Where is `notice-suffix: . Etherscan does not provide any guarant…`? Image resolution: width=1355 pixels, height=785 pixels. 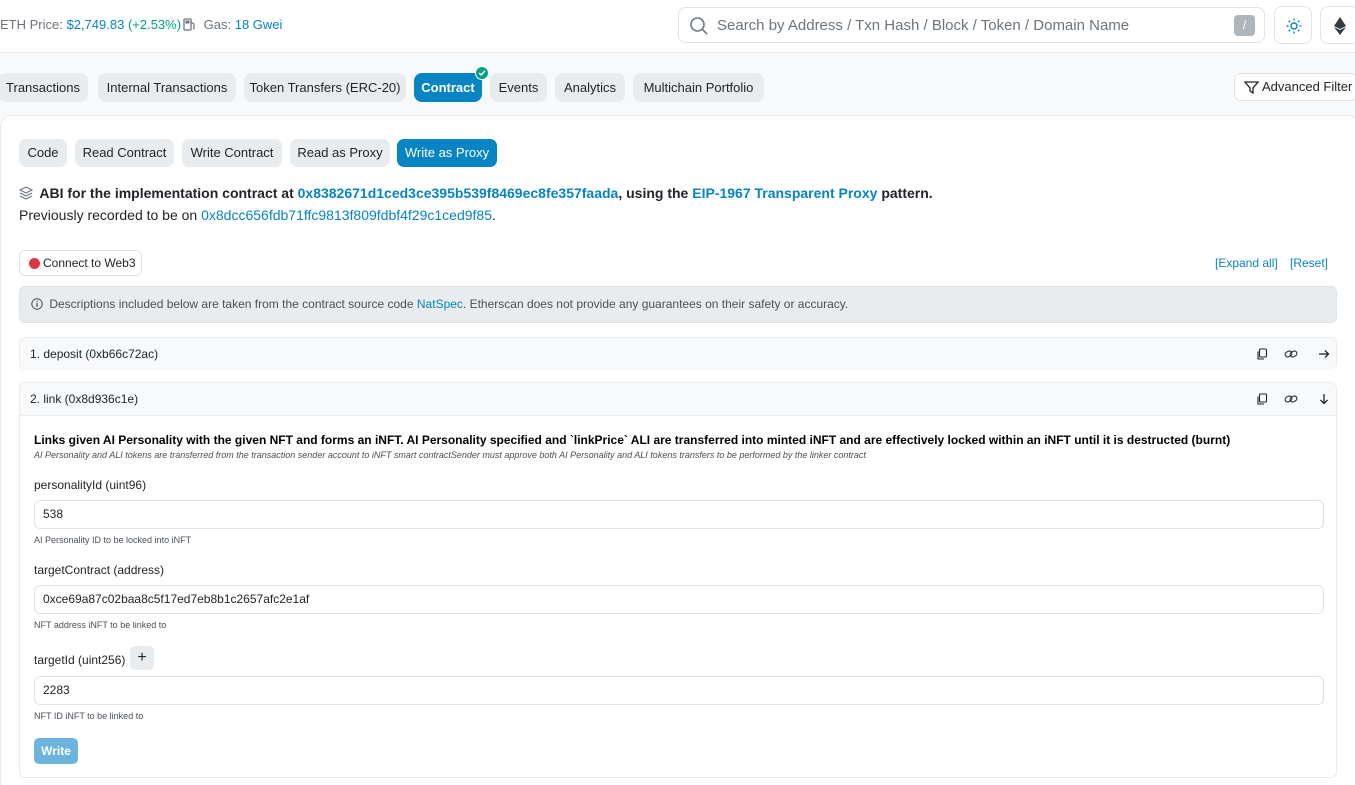
notice-suffix: . Etherscan does not provide any guarant… is located at coordinates (655, 304).